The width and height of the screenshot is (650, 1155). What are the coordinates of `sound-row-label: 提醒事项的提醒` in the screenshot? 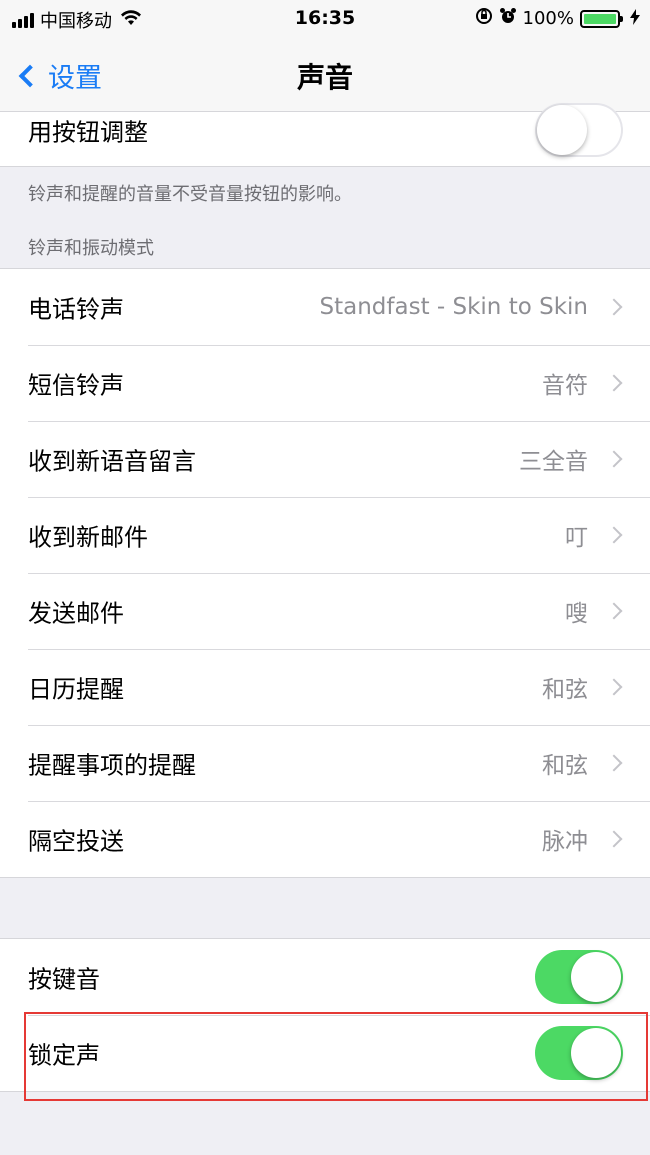 It's located at (112, 765).